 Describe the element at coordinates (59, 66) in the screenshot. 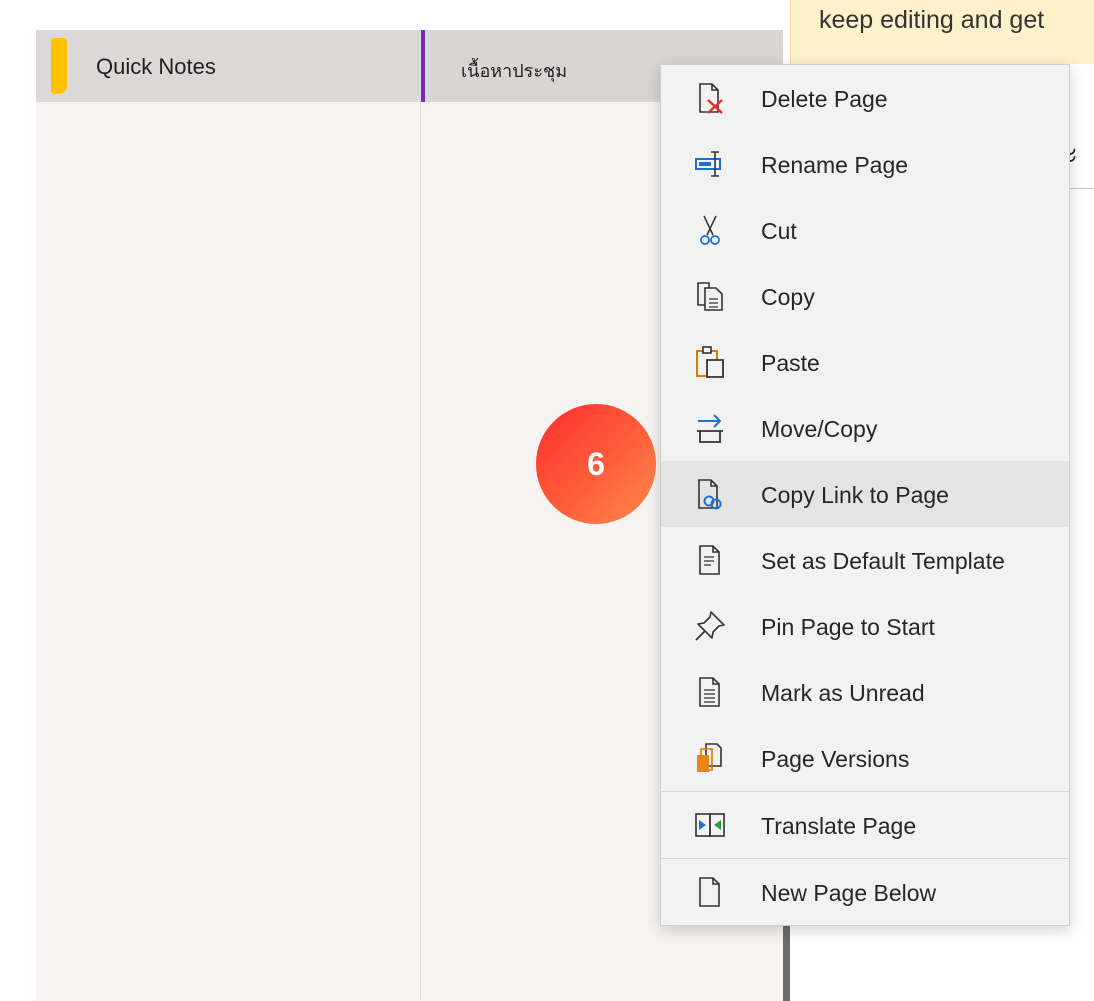

I see `section-color-tab` at that location.